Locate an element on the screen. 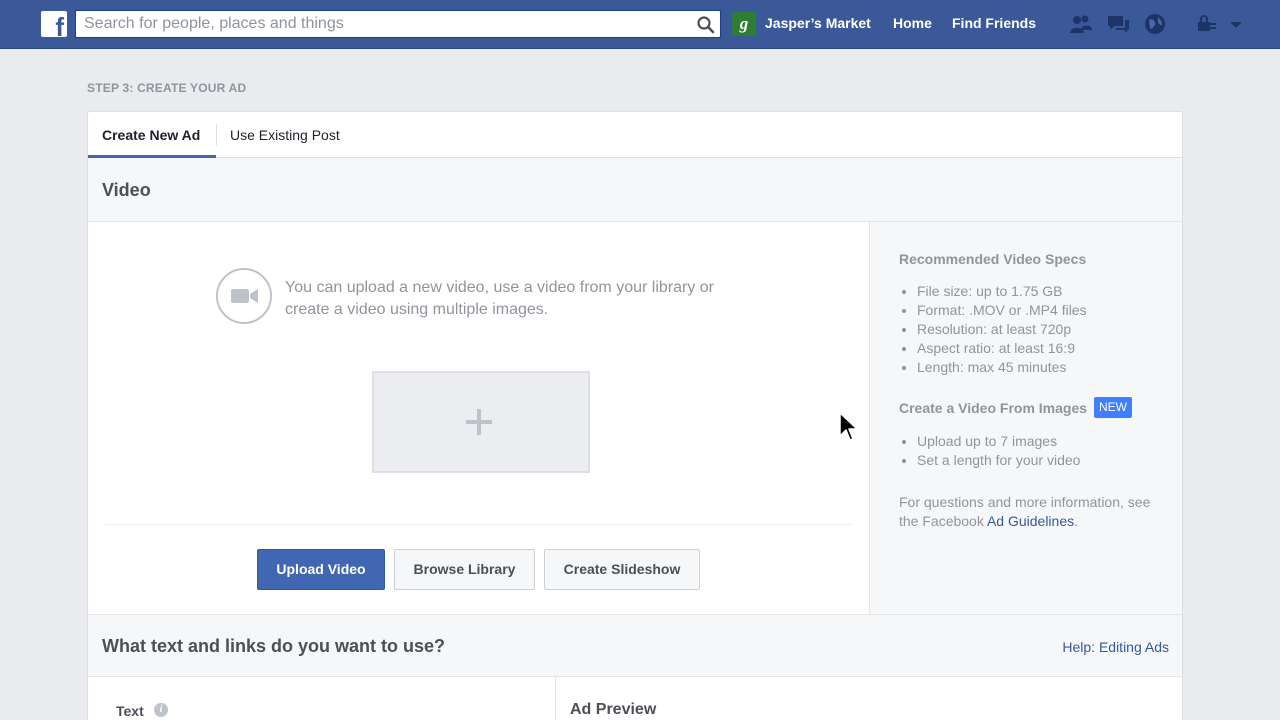  top-navigation-bar: f g Jasper’s Market Home Find Friends is located at coordinates (640, 24).